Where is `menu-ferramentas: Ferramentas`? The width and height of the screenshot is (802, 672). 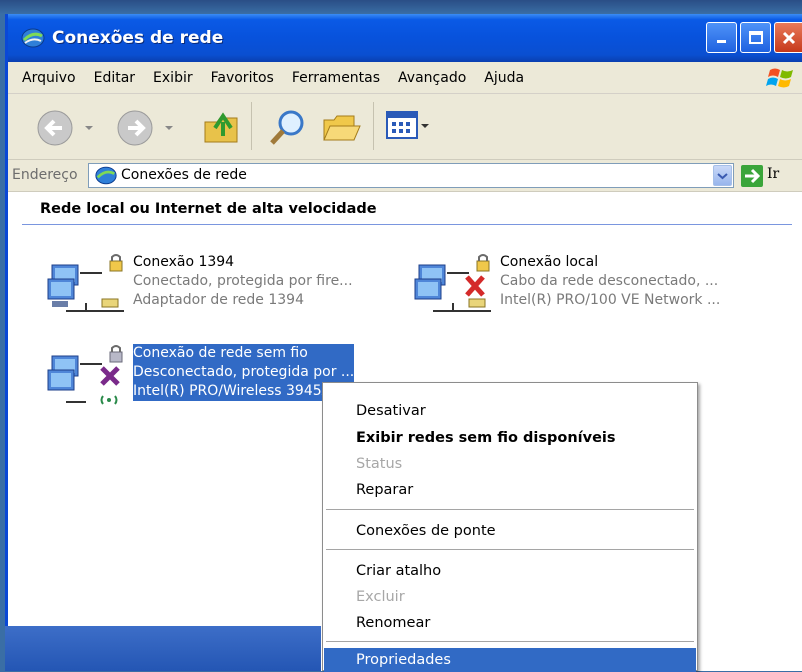
menu-ferramentas: Ferramentas is located at coordinates (336, 78).